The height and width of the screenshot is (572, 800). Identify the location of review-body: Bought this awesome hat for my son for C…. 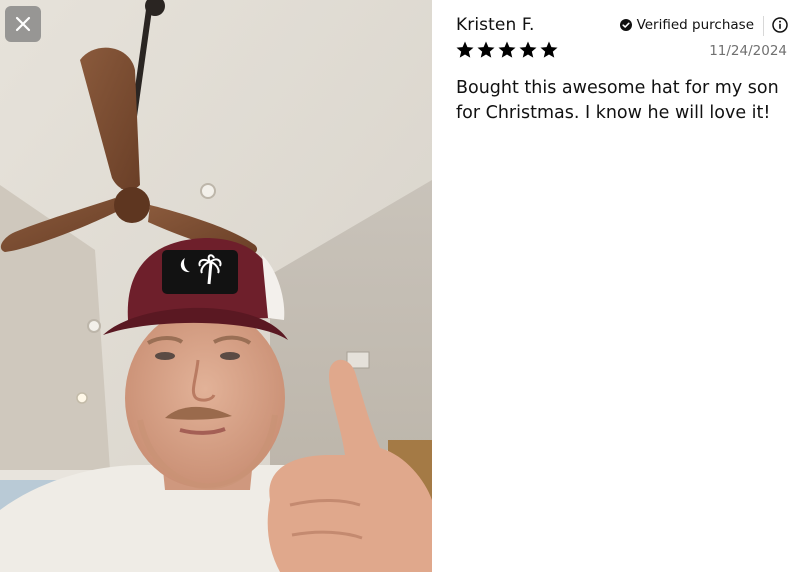
(617, 100).